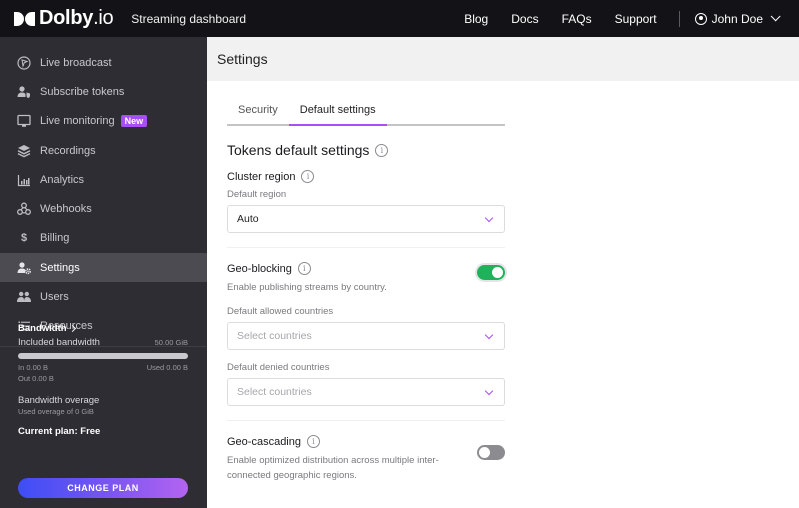  What do you see at coordinates (59, 400) in the screenshot?
I see `bandwidth-overage-title: Bandwidth overage` at bounding box center [59, 400].